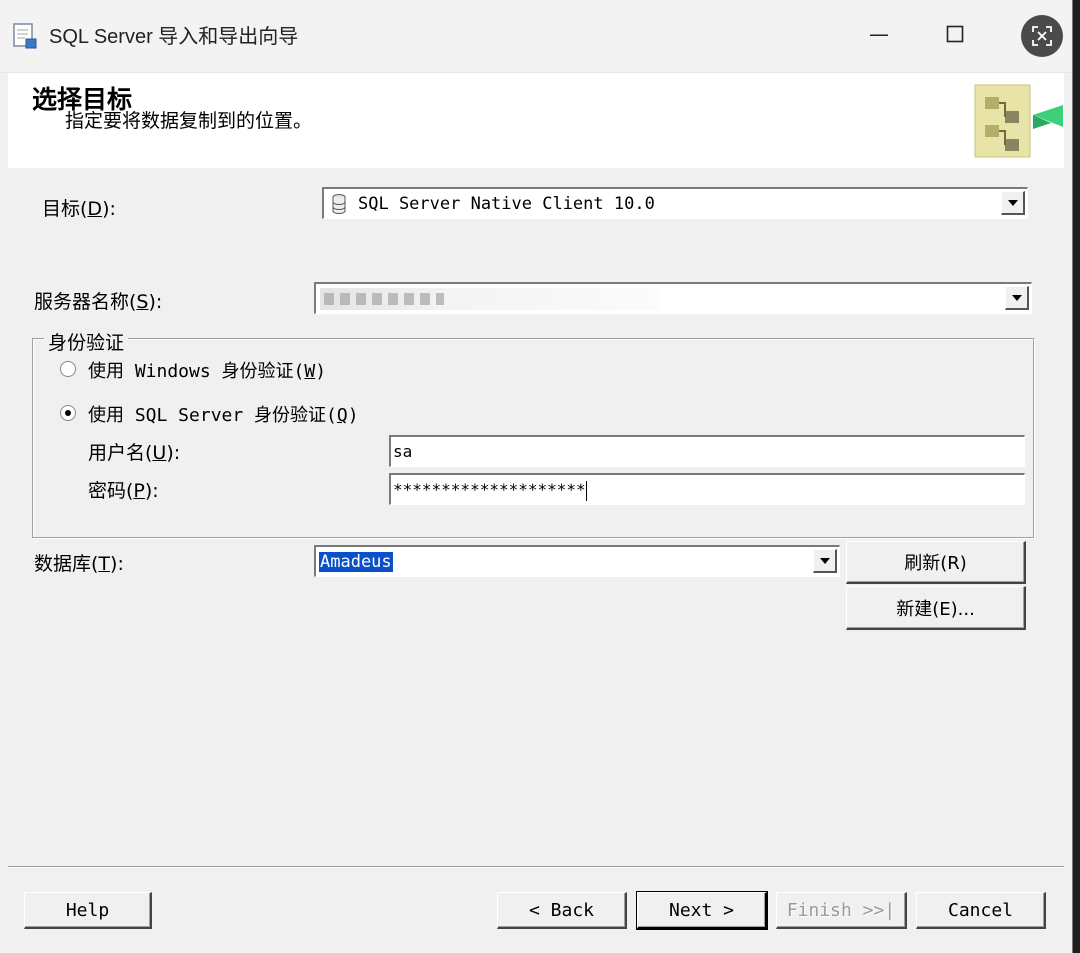 This screenshot has height=953, width=1080. Describe the element at coordinates (675, 203) in the screenshot. I see `destination-select: SQL Server Native Client 10.0` at that location.